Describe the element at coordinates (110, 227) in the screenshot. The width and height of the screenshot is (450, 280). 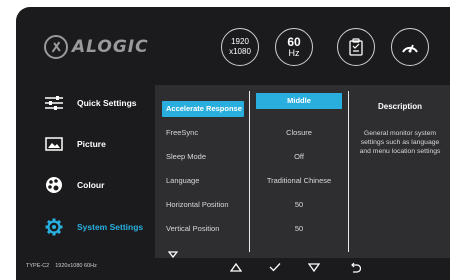
I see `sidebar-item-label: System Settings` at that location.